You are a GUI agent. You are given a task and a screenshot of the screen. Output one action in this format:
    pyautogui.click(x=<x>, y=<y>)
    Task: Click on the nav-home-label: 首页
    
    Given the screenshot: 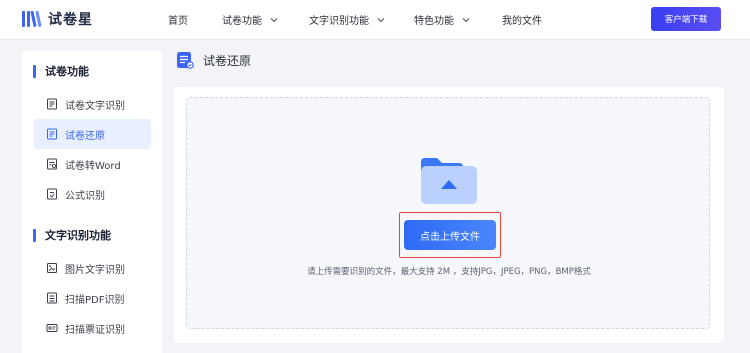 What is the action you would take?
    pyautogui.click(x=178, y=21)
    